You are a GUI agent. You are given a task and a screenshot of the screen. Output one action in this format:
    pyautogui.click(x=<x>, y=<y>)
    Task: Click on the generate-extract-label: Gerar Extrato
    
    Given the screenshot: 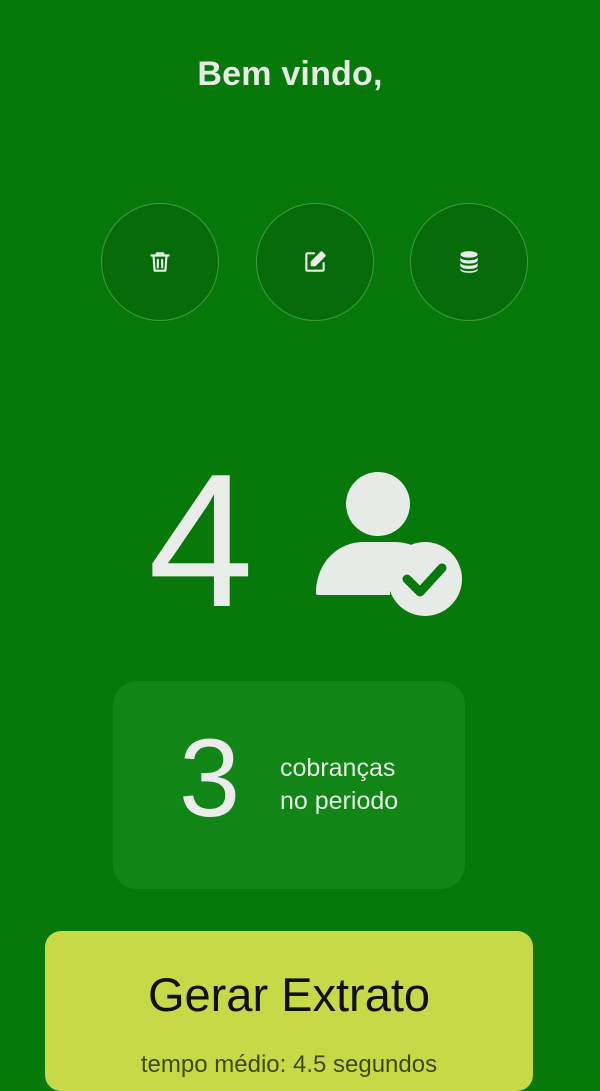 What is the action you would take?
    pyautogui.click(x=289, y=994)
    